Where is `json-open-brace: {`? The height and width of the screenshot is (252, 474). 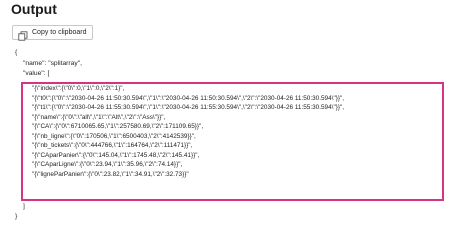 json-open-brace: { is located at coordinates (16, 52).